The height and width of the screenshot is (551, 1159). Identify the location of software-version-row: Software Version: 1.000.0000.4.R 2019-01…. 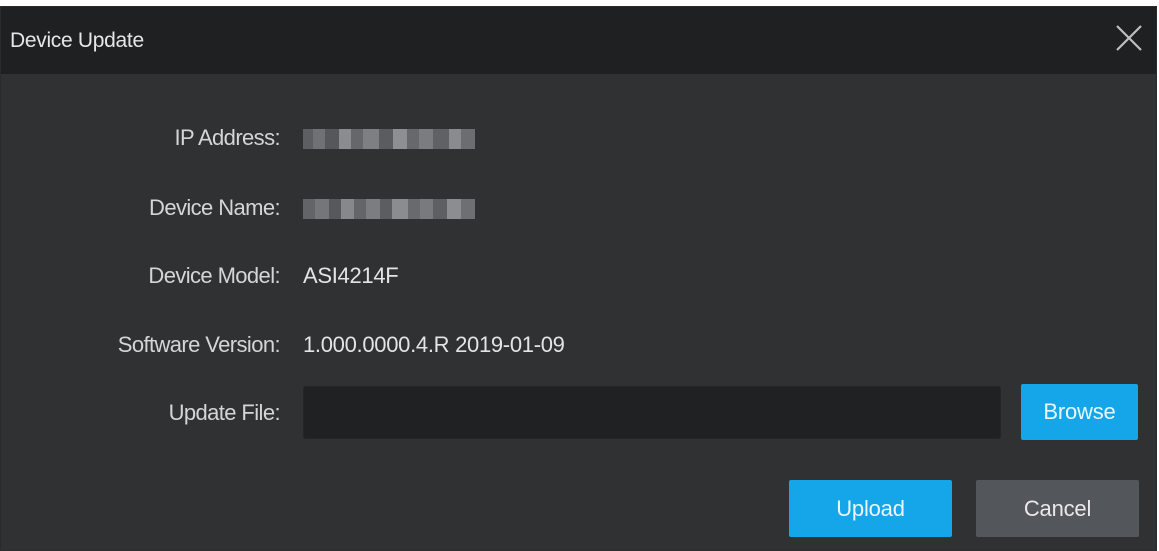
(578, 345).